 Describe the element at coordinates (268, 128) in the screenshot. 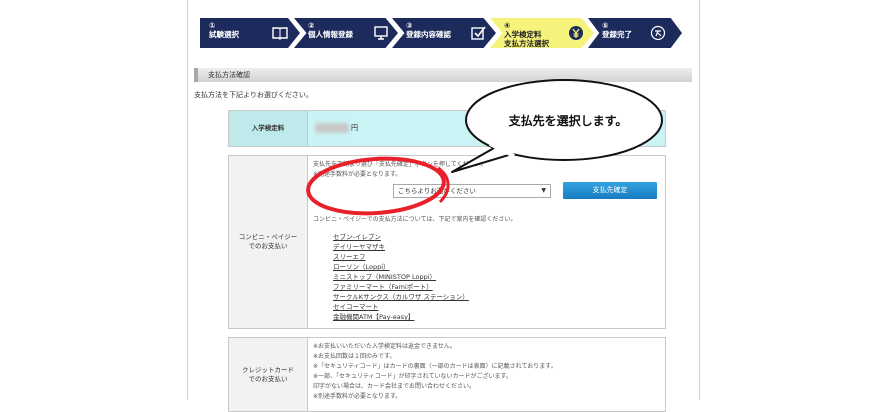

I see `fee-label: 入学検定料` at that location.